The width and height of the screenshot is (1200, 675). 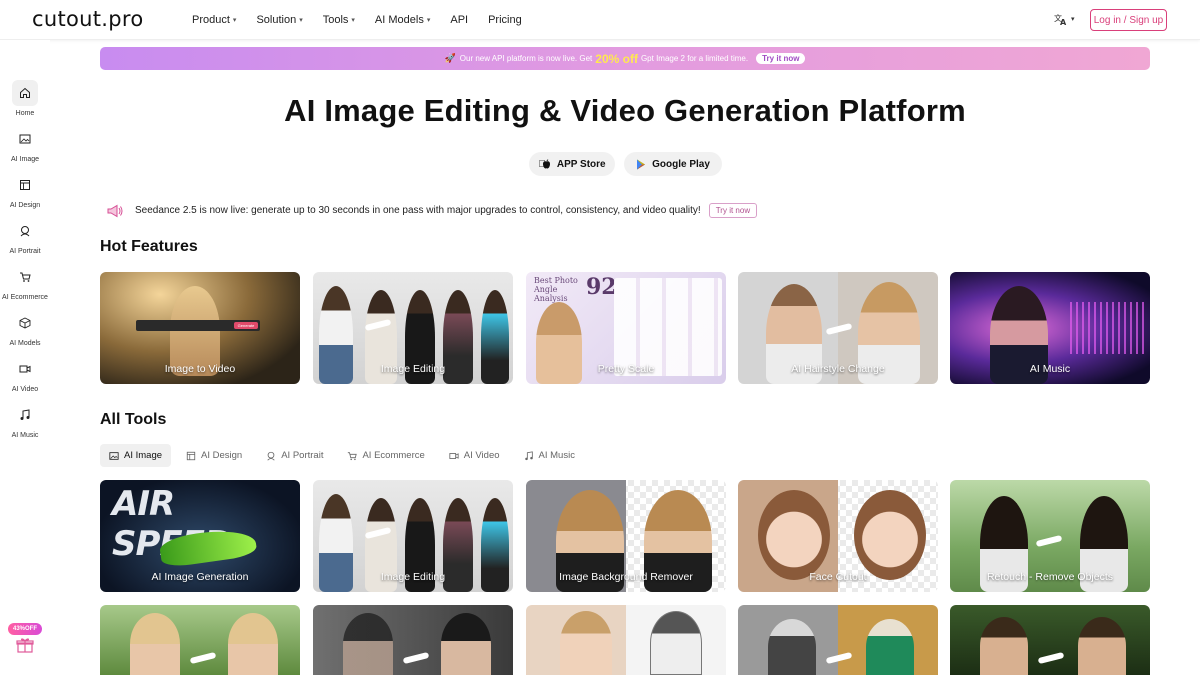 What do you see at coordinates (25, 629) in the screenshot?
I see `discount-badge: 43%OFF` at bounding box center [25, 629].